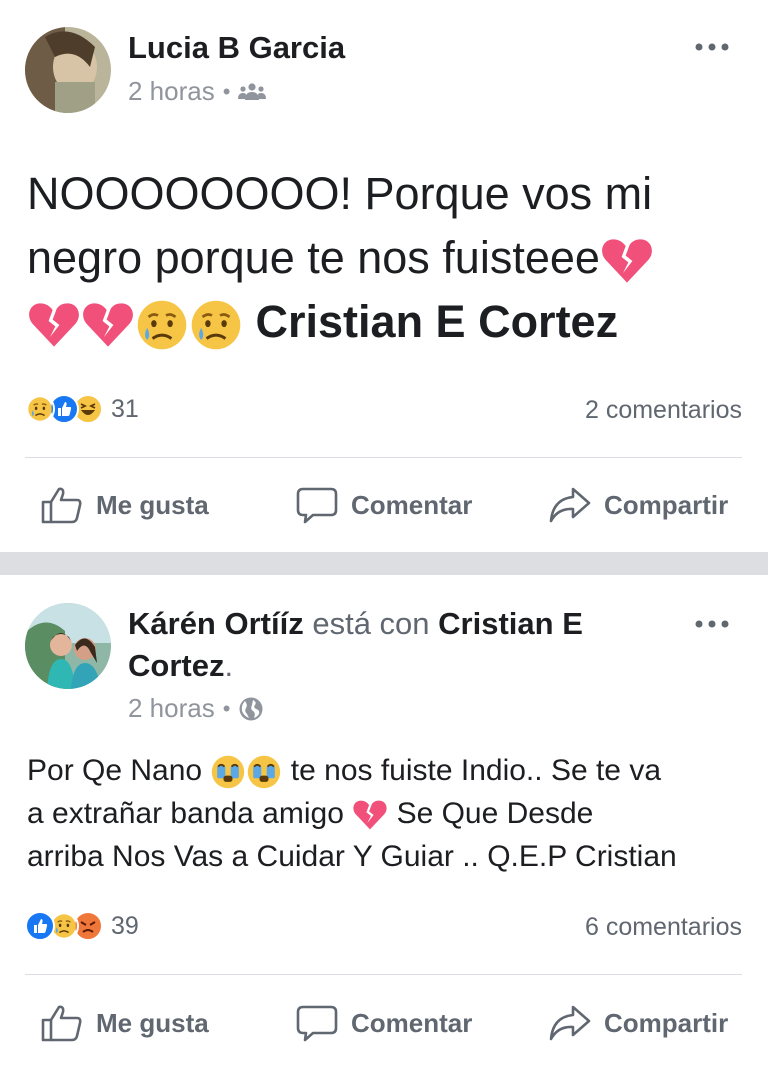  What do you see at coordinates (495, 813) in the screenshot?
I see `post-text-segment: Se Que Desde` at bounding box center [495, 813].